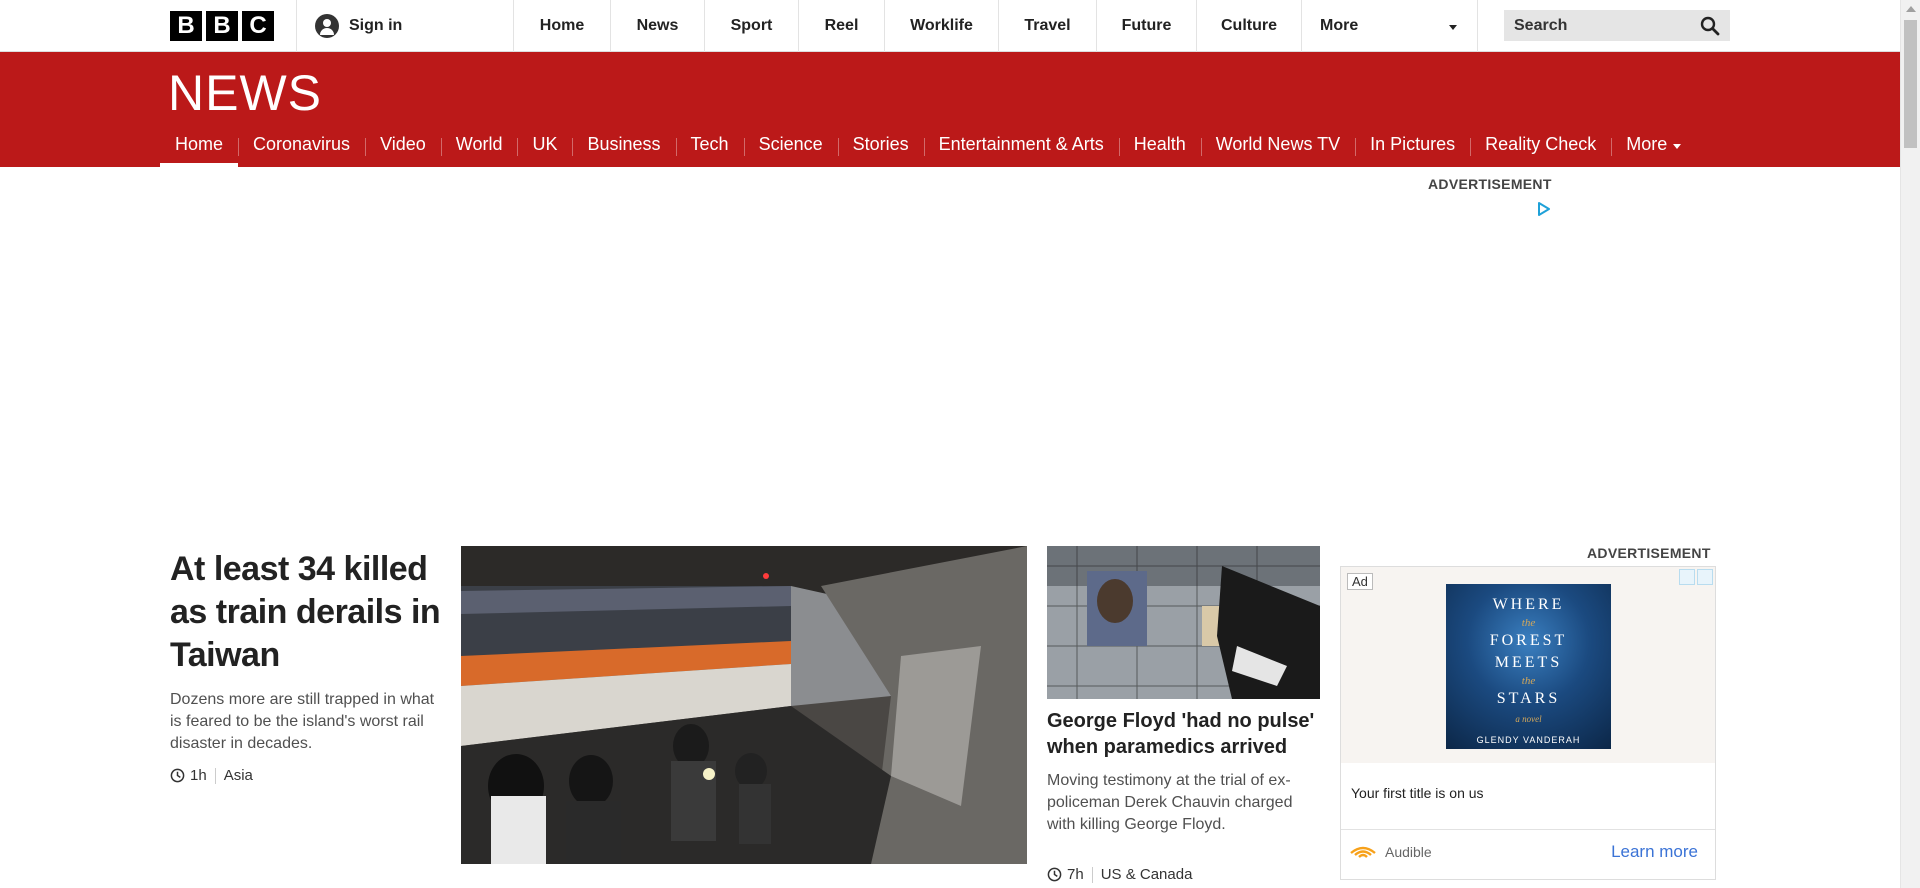  I want to click on ad-brand-name: Audible, so click(1408, 852).